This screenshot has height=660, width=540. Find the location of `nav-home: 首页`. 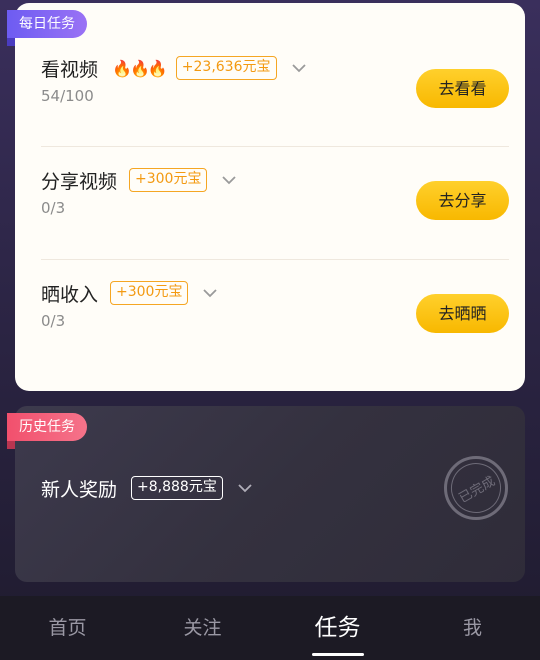

nav-home: 首页 is located at coordinates (67, 628).